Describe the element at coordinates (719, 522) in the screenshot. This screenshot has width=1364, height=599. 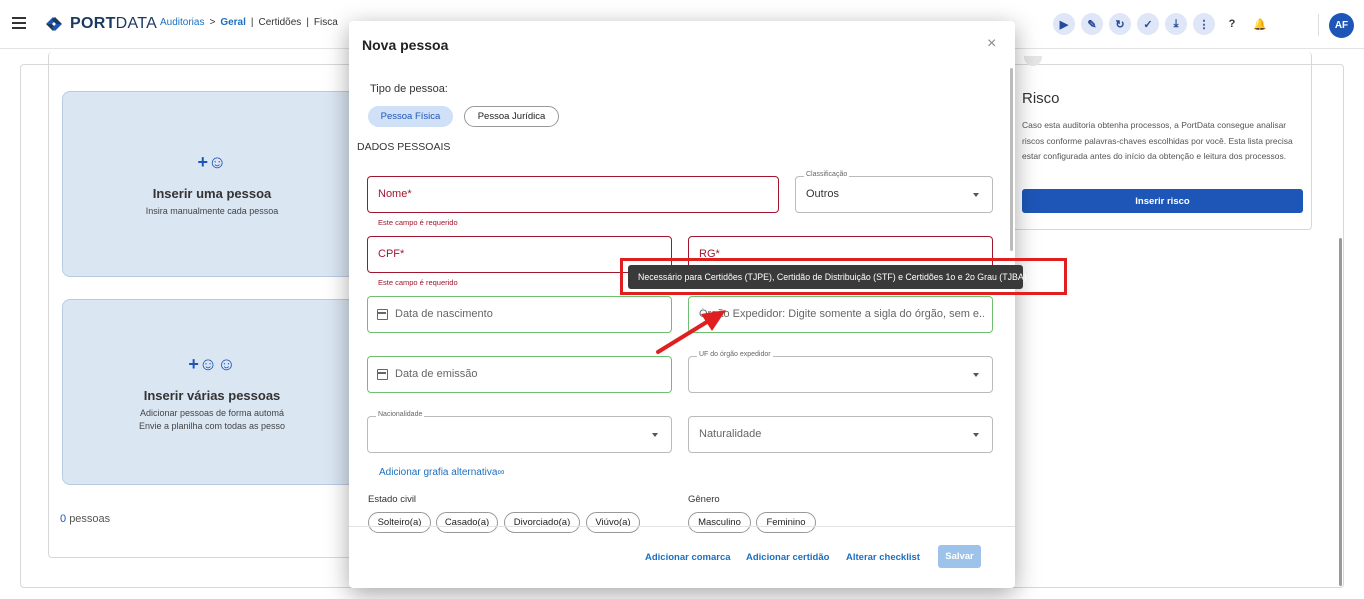
I see `chip-masculino: Masculino` at that location.